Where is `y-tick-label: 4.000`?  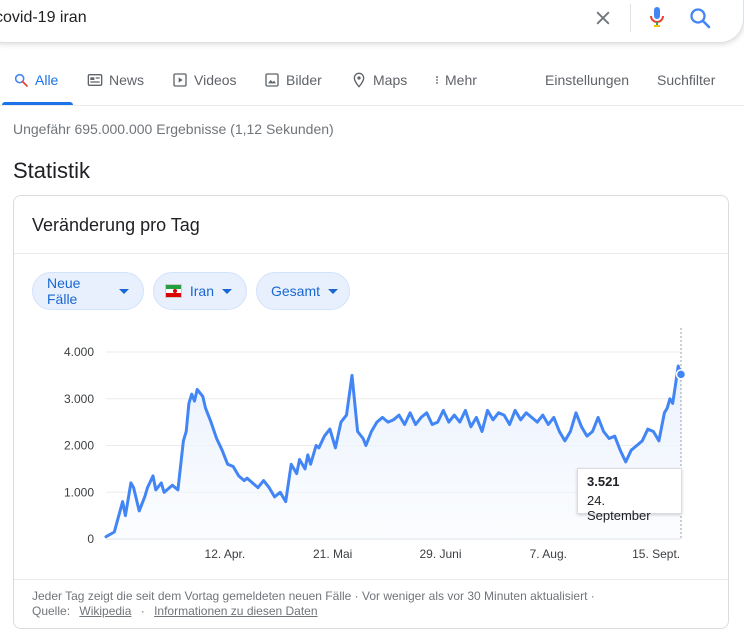 y-tick-label: 4.000 is located at coordinates (79, 352).